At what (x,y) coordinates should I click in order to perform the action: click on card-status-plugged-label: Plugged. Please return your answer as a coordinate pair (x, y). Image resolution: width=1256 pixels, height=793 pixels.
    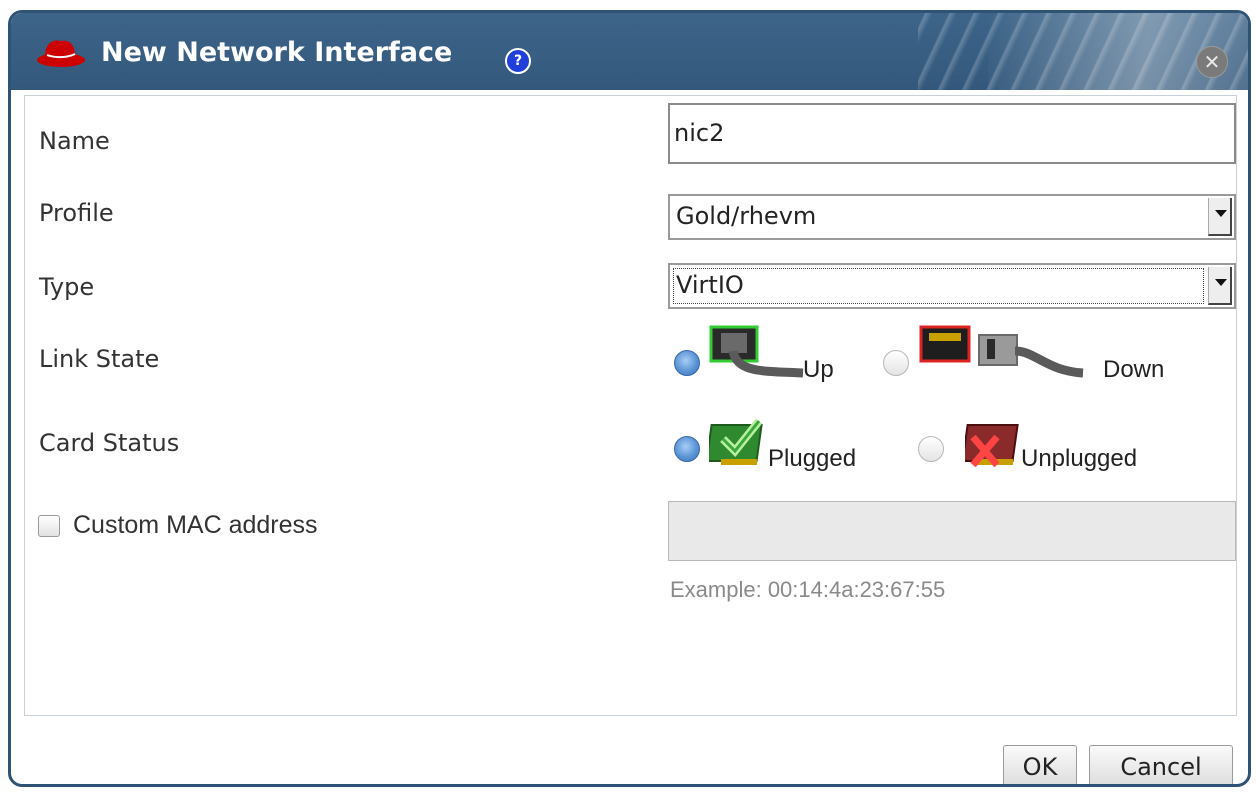
    Looking at the image, I should click on (812, 458).